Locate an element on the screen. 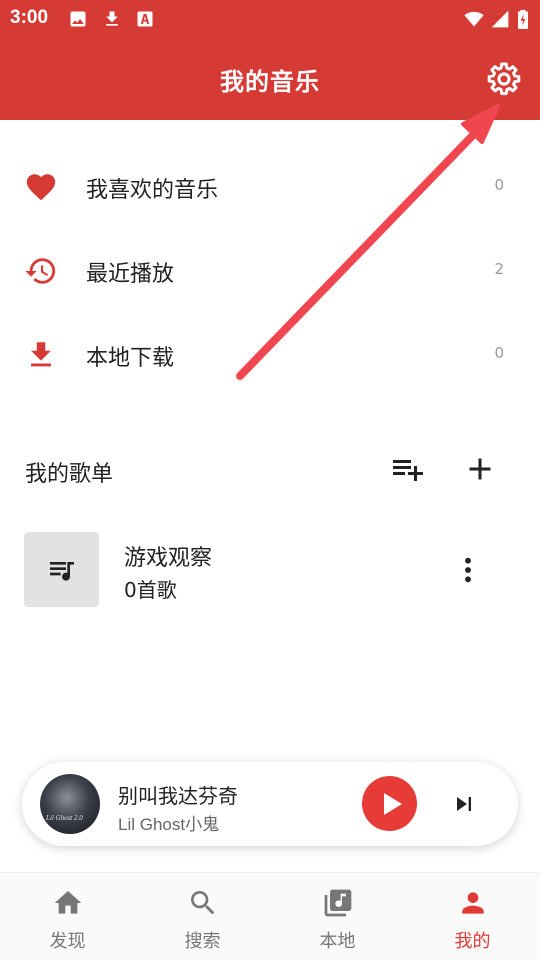 This screenshot has width=540, height=960. queue-music-icon is located at coordinates (62, 571).